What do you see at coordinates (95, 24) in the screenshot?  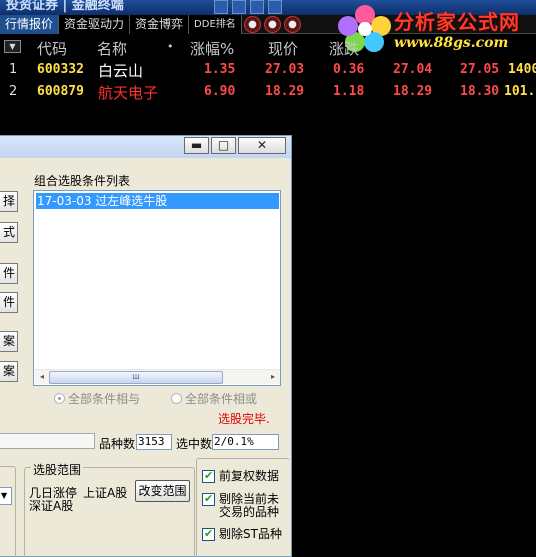 I see `tab-fund-drive: 资金驱动力` at bounding box center [95, 24].